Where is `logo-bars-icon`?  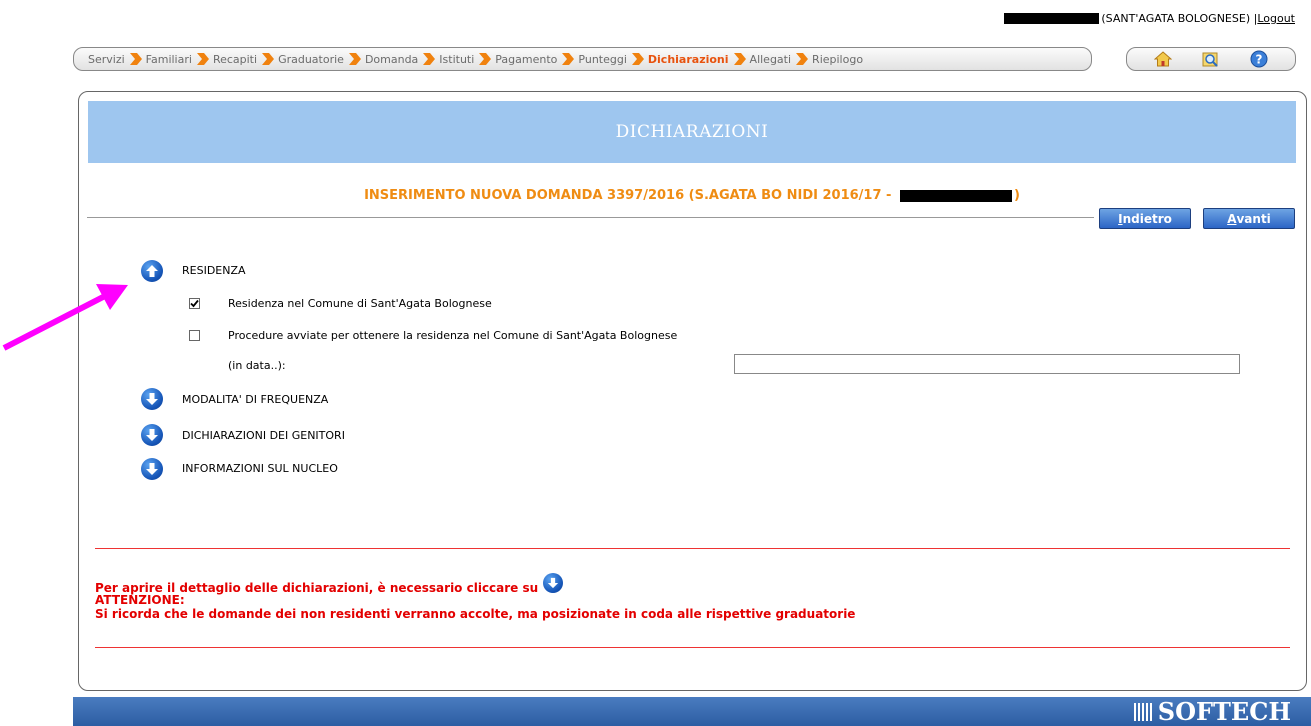
logo-bars-icon is located at coordinates (1142, 711).